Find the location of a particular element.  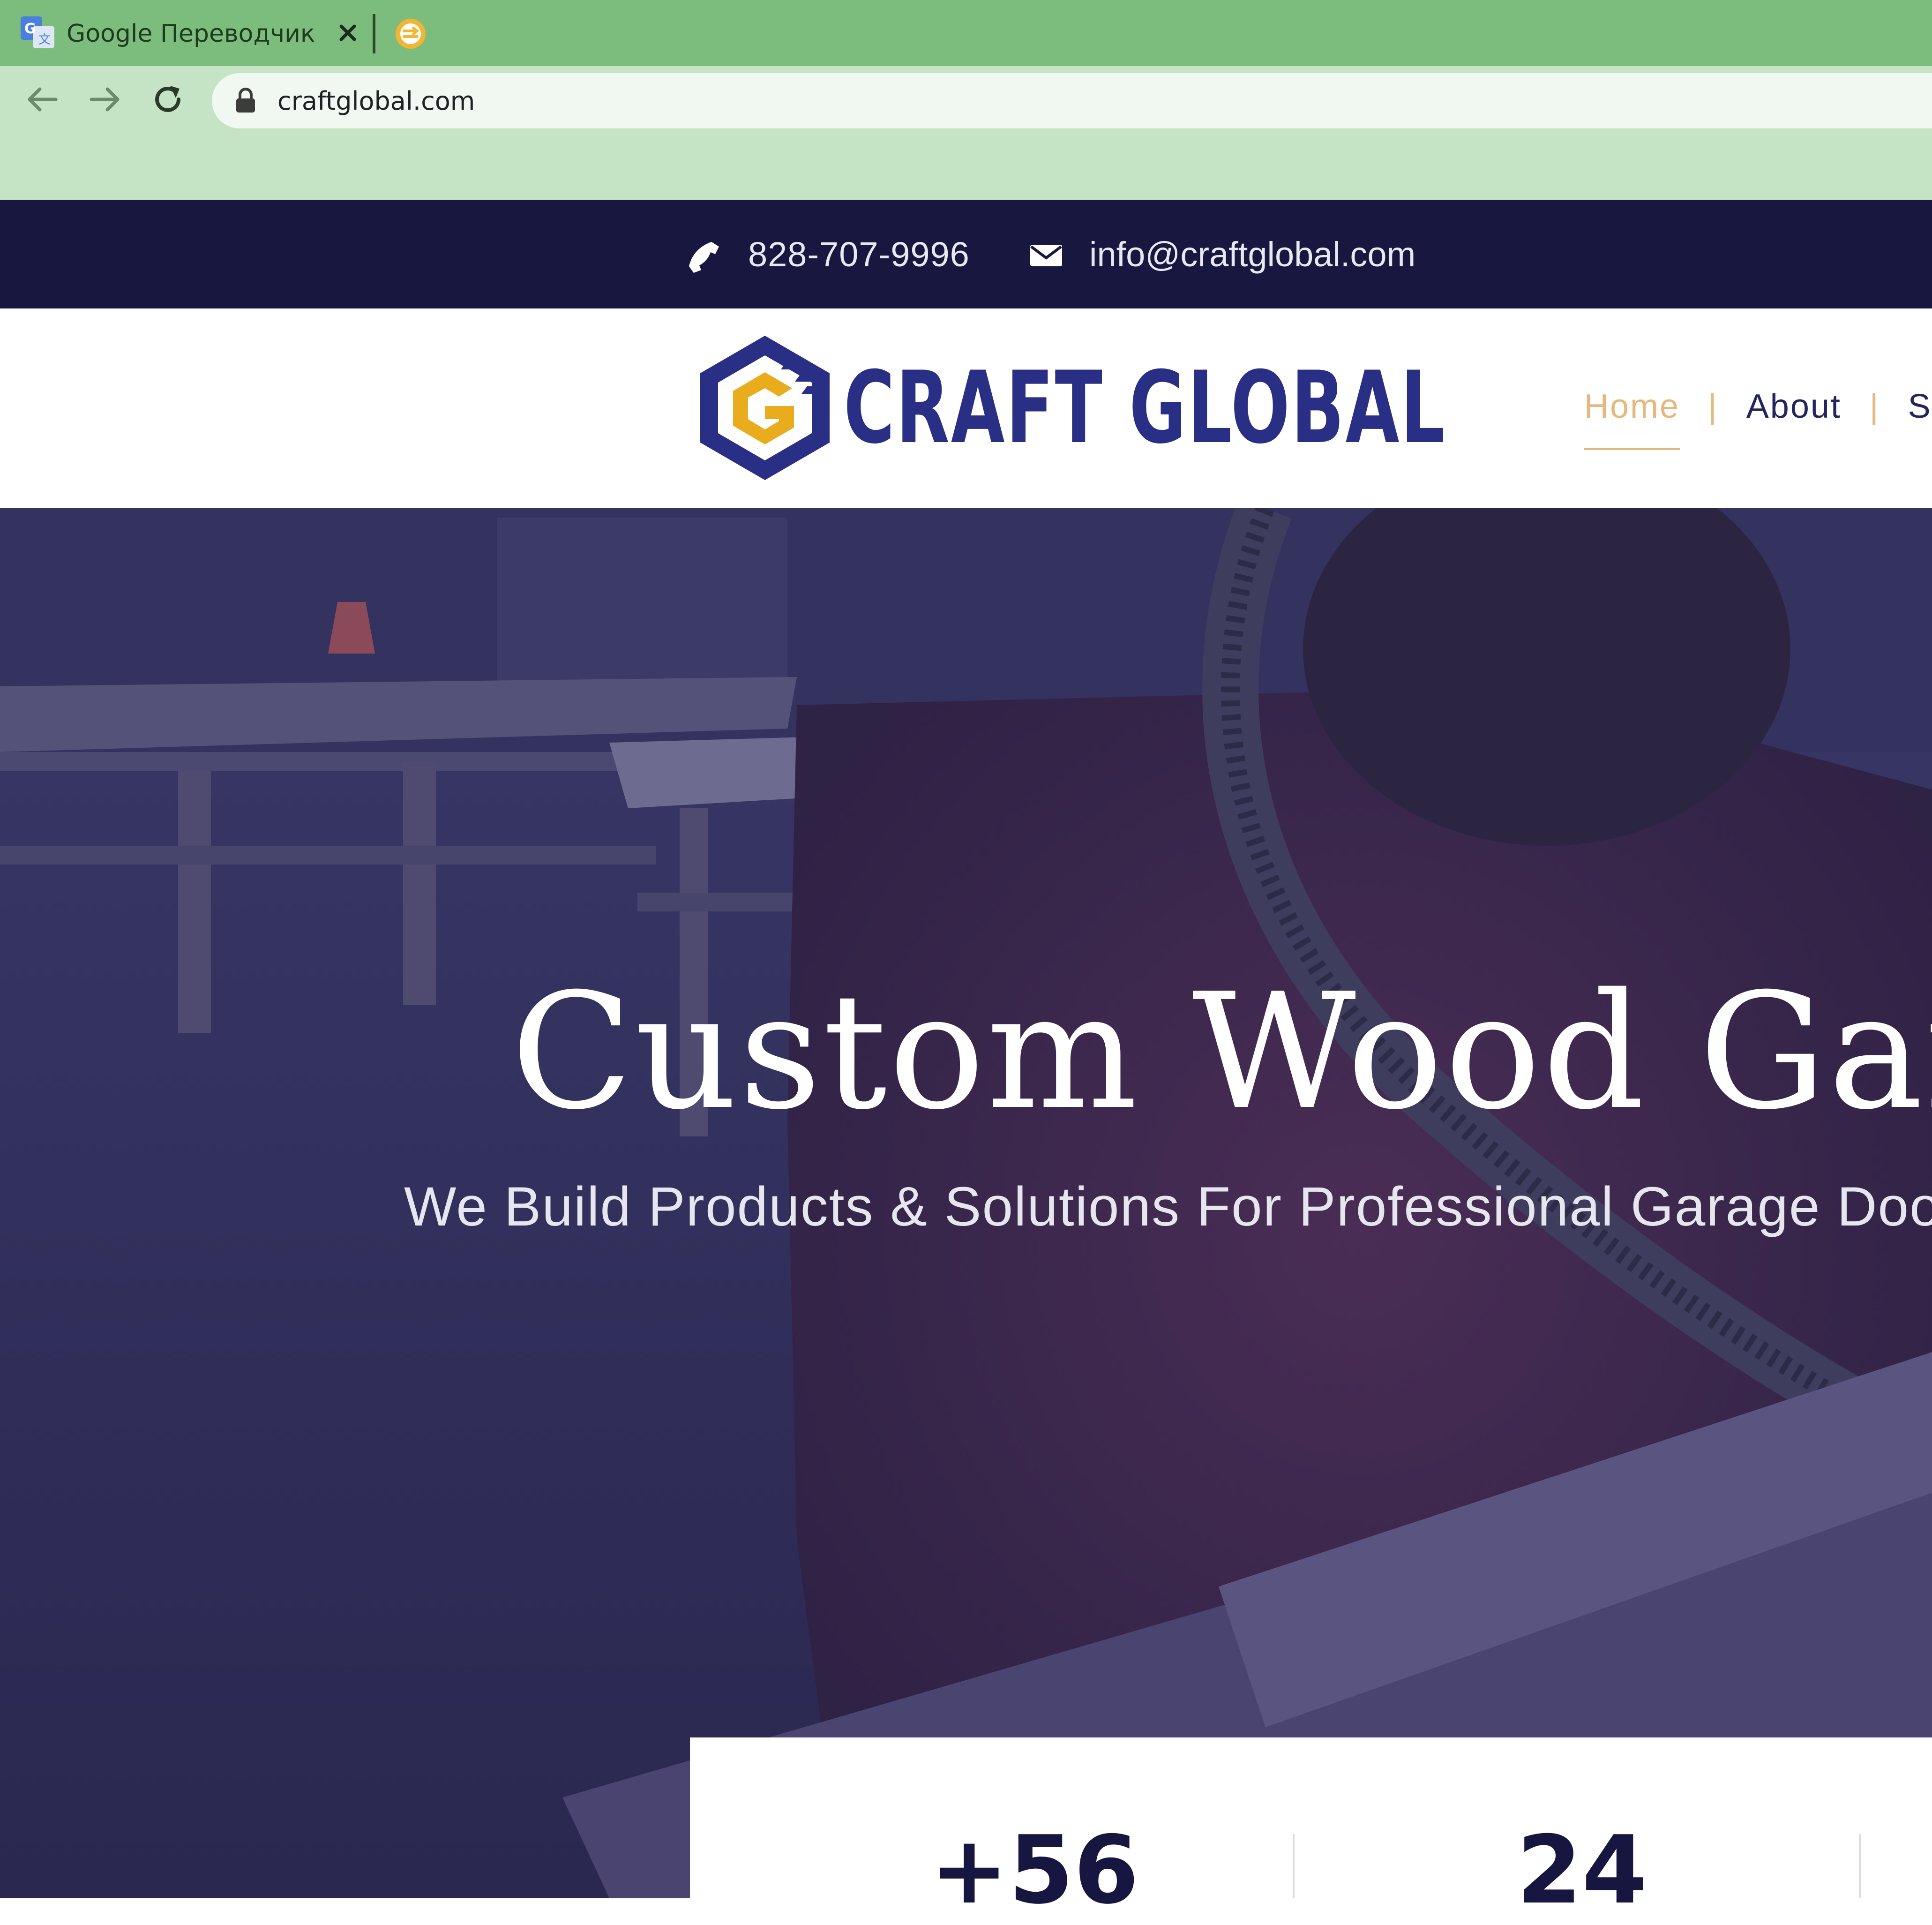

arrow-left-icon is located at coordinates (43, 100).